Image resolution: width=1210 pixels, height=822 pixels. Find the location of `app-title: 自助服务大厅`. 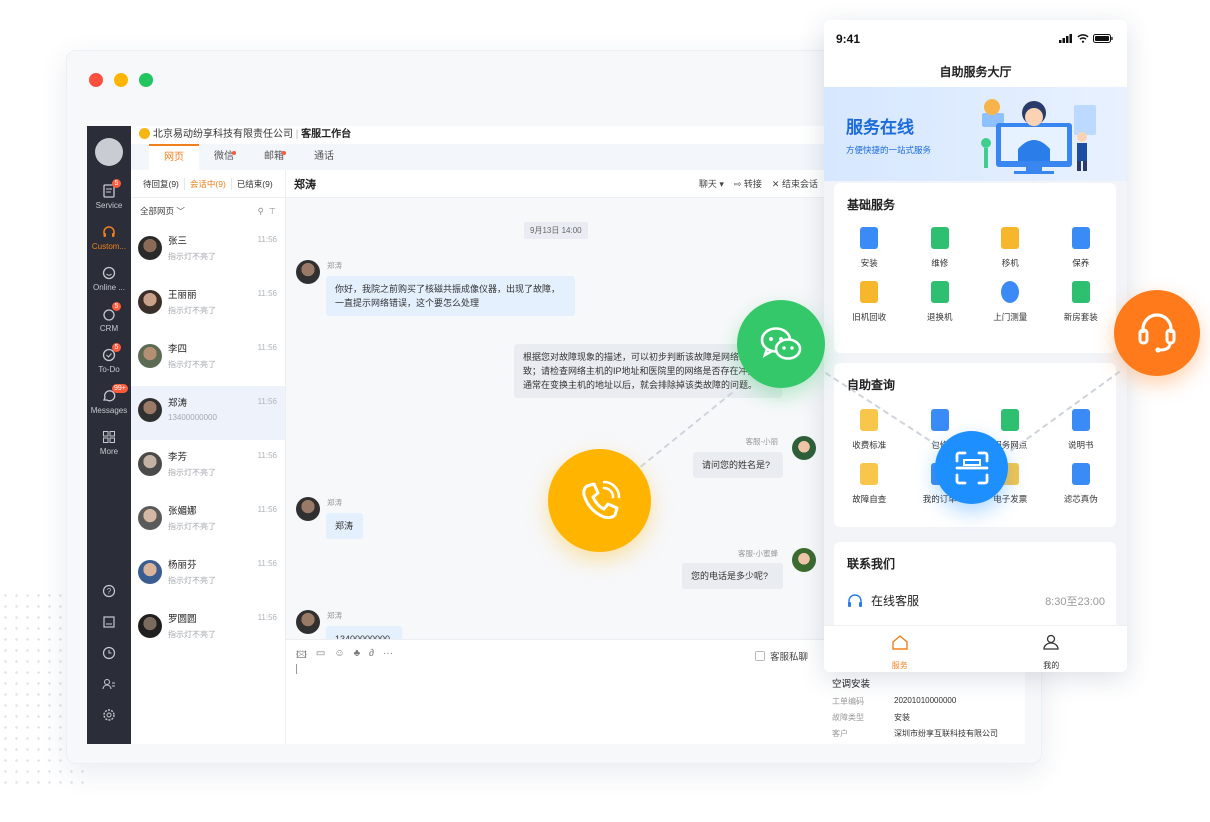

app-title: 自助服务大厅 is located at coordinates (975, 72).